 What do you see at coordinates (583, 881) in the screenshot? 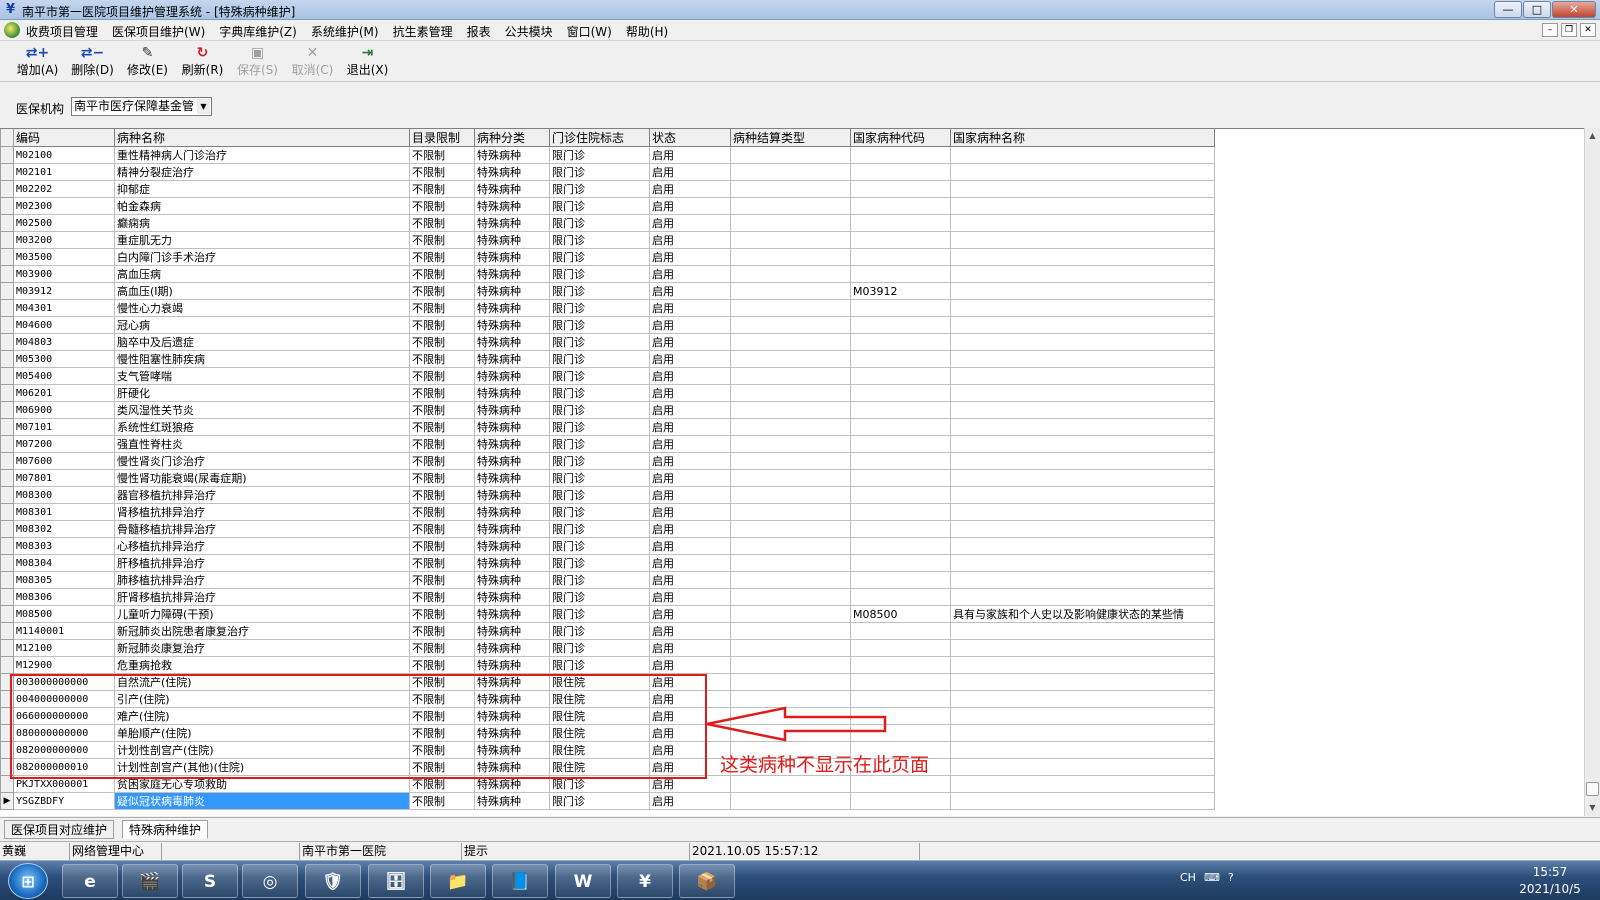
I see `wps-icon: W` at bounding box center [583, 881].